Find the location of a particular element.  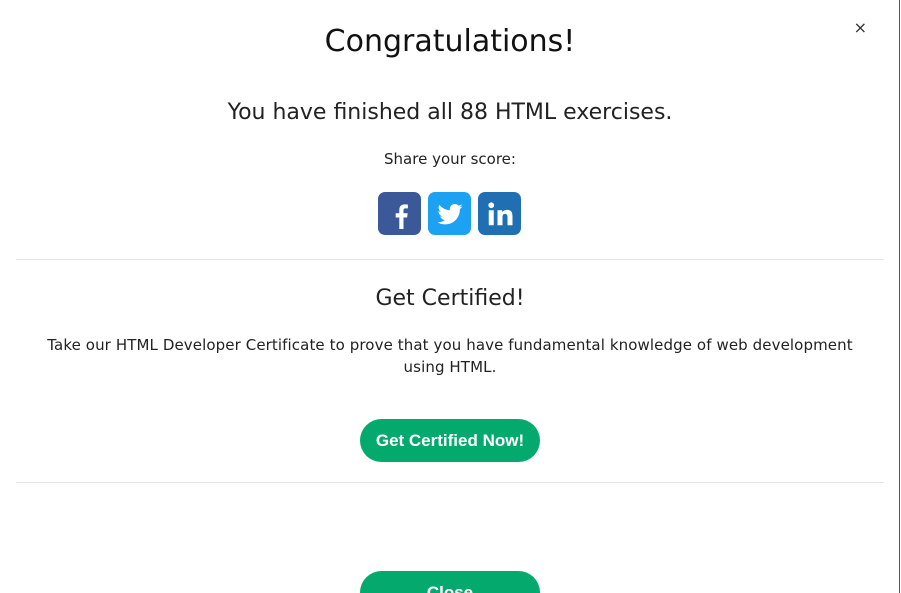

linkedin-icon is located at coordinates (499, 213).